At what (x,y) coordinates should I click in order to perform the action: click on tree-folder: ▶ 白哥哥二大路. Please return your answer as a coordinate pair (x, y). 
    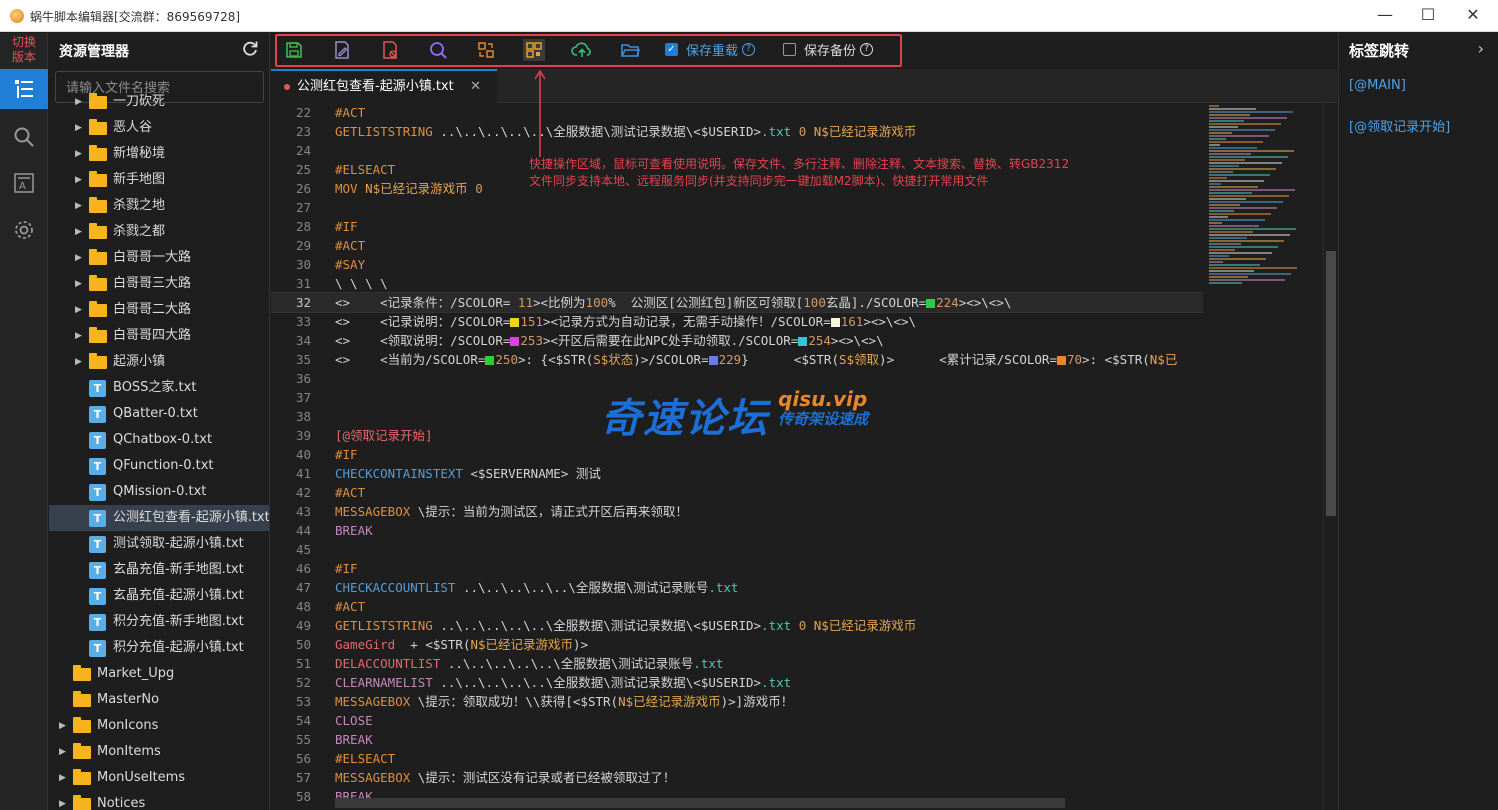
    Looking at the image, I should click on (159, 310).